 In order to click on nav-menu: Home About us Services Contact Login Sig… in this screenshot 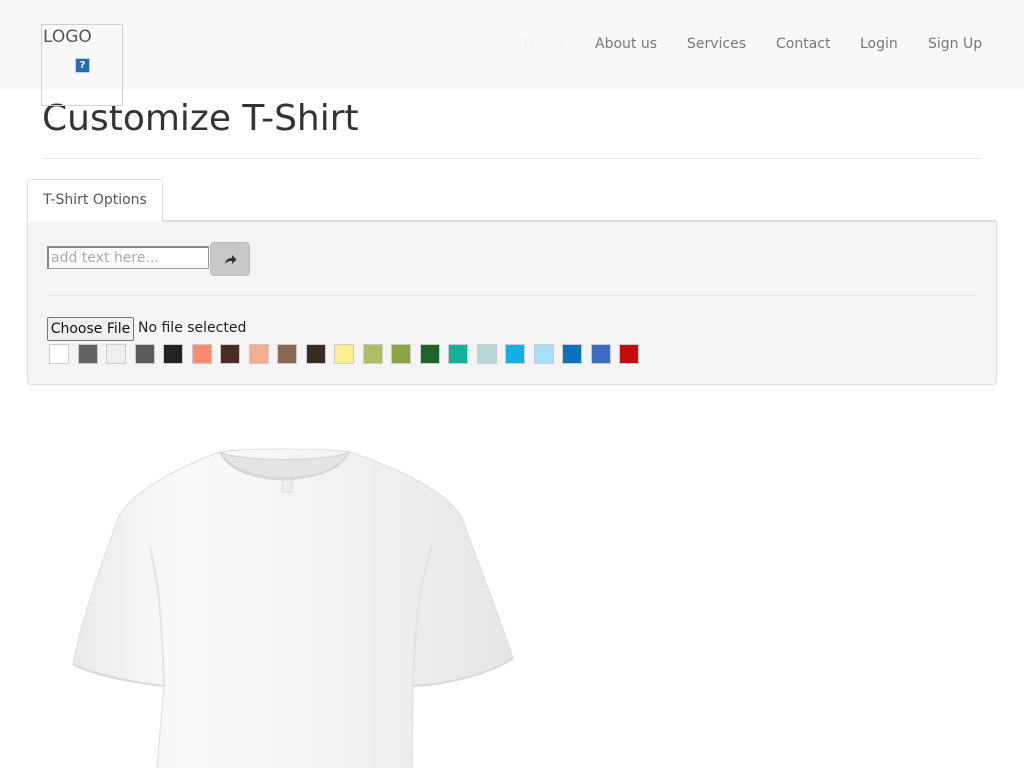, I will do `click(512, 45)`.